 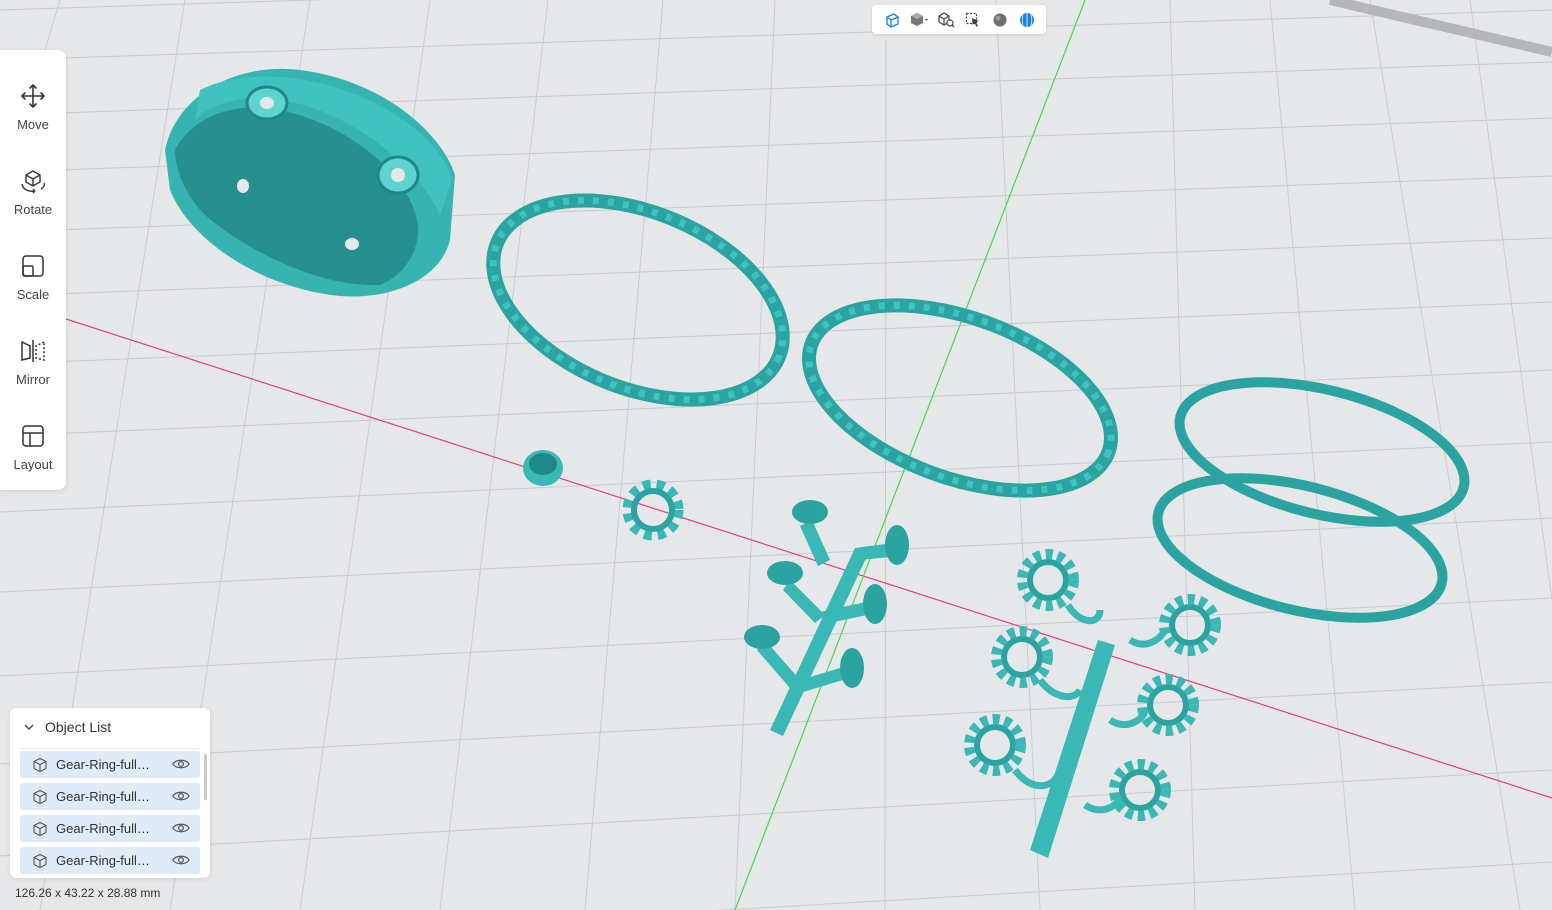 I want to click on view-cube-dropdown-icon, so click(x=919, y=19).